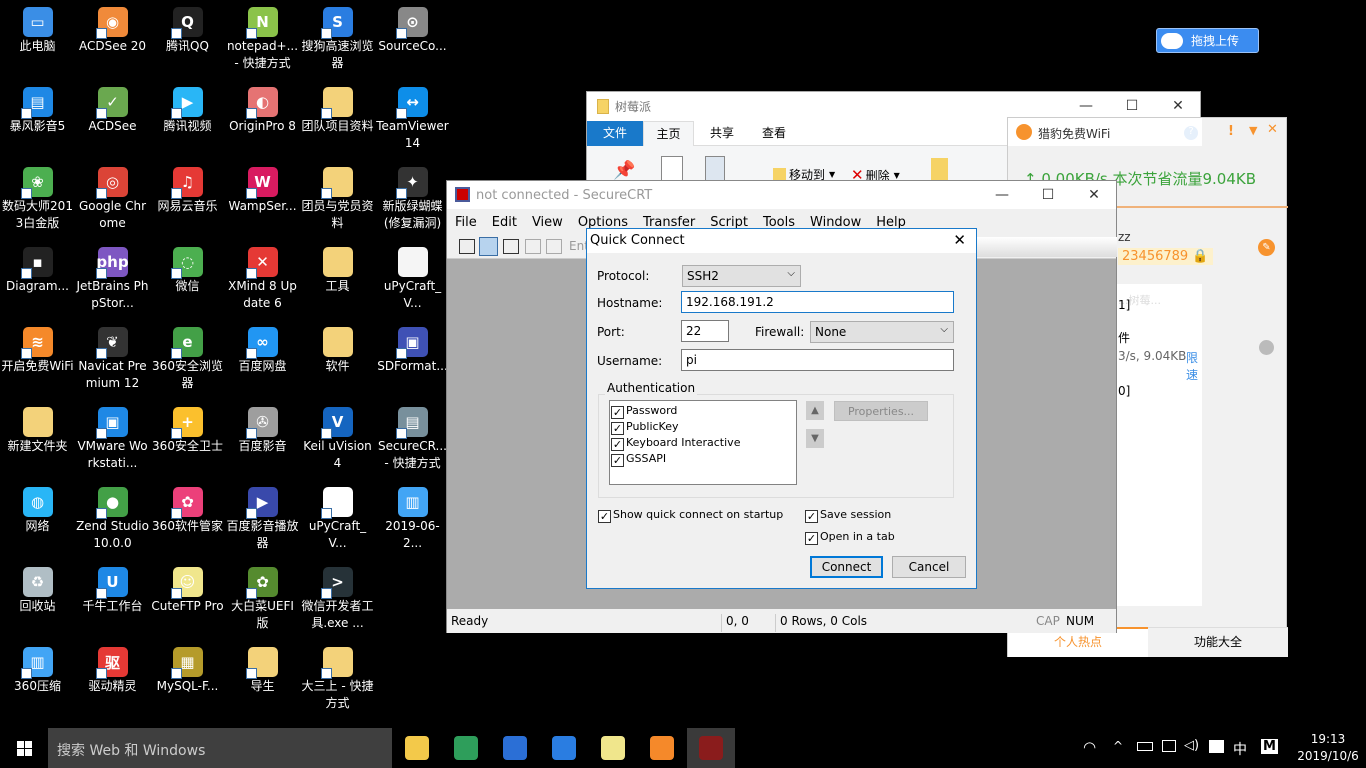  Describe the element at coordinates (1089, 747) in the screenshot. I see `wifi-icon: ◠` at that location.